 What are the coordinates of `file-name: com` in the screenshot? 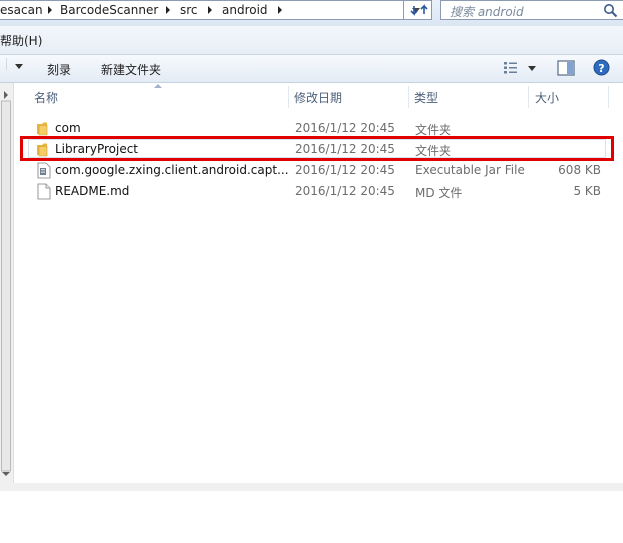 It's located at (68, 128).